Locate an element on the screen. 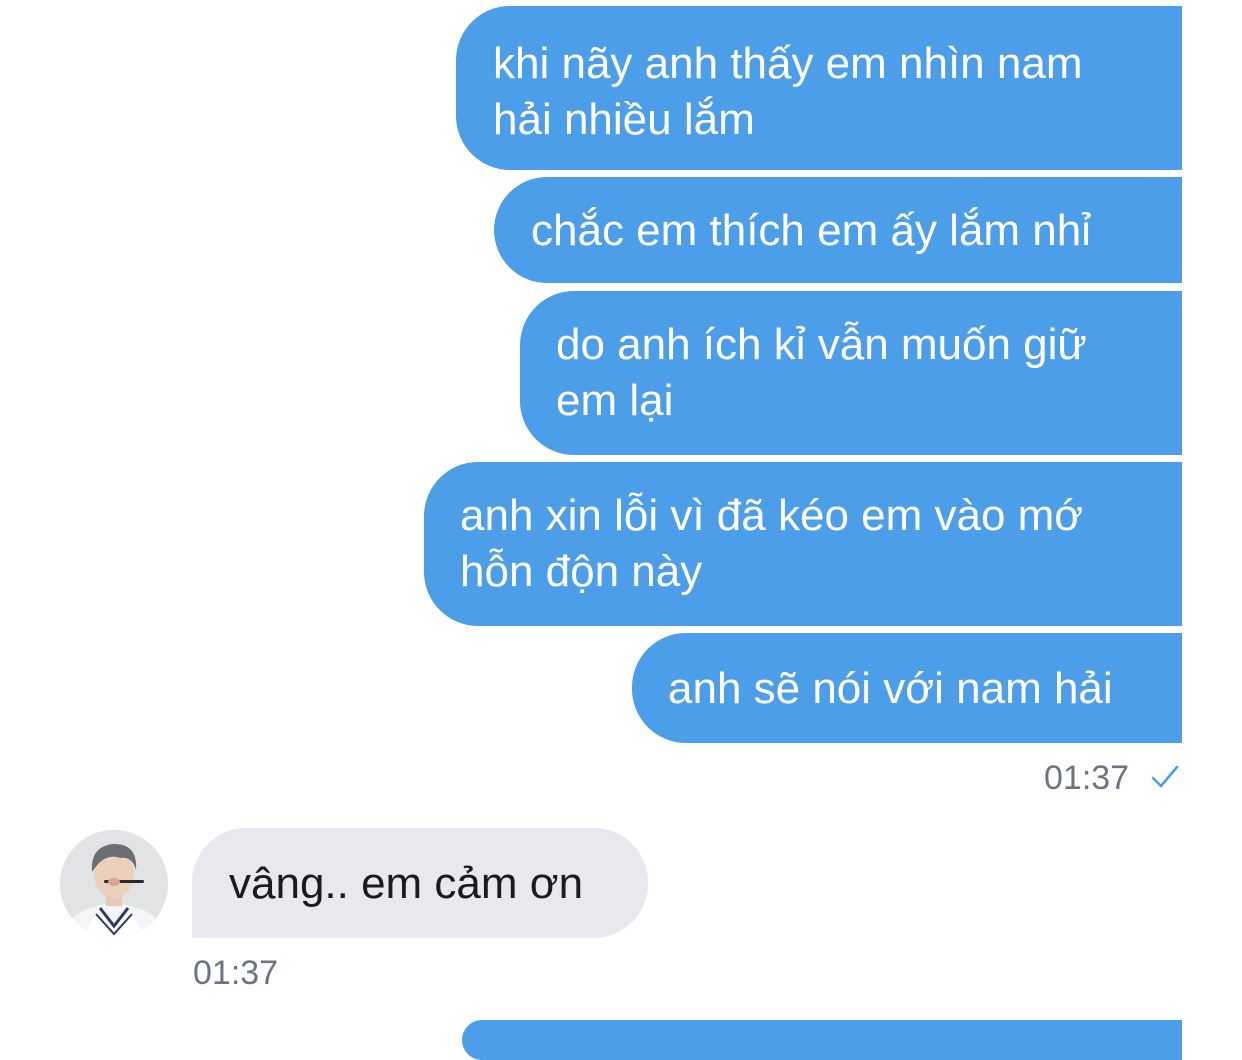 This screenshot has width=1242, height=1060. outgoing-message-bubble: do anh ích kỉ vẫn muốn giữ em lại is located at coordinates (851, 373).